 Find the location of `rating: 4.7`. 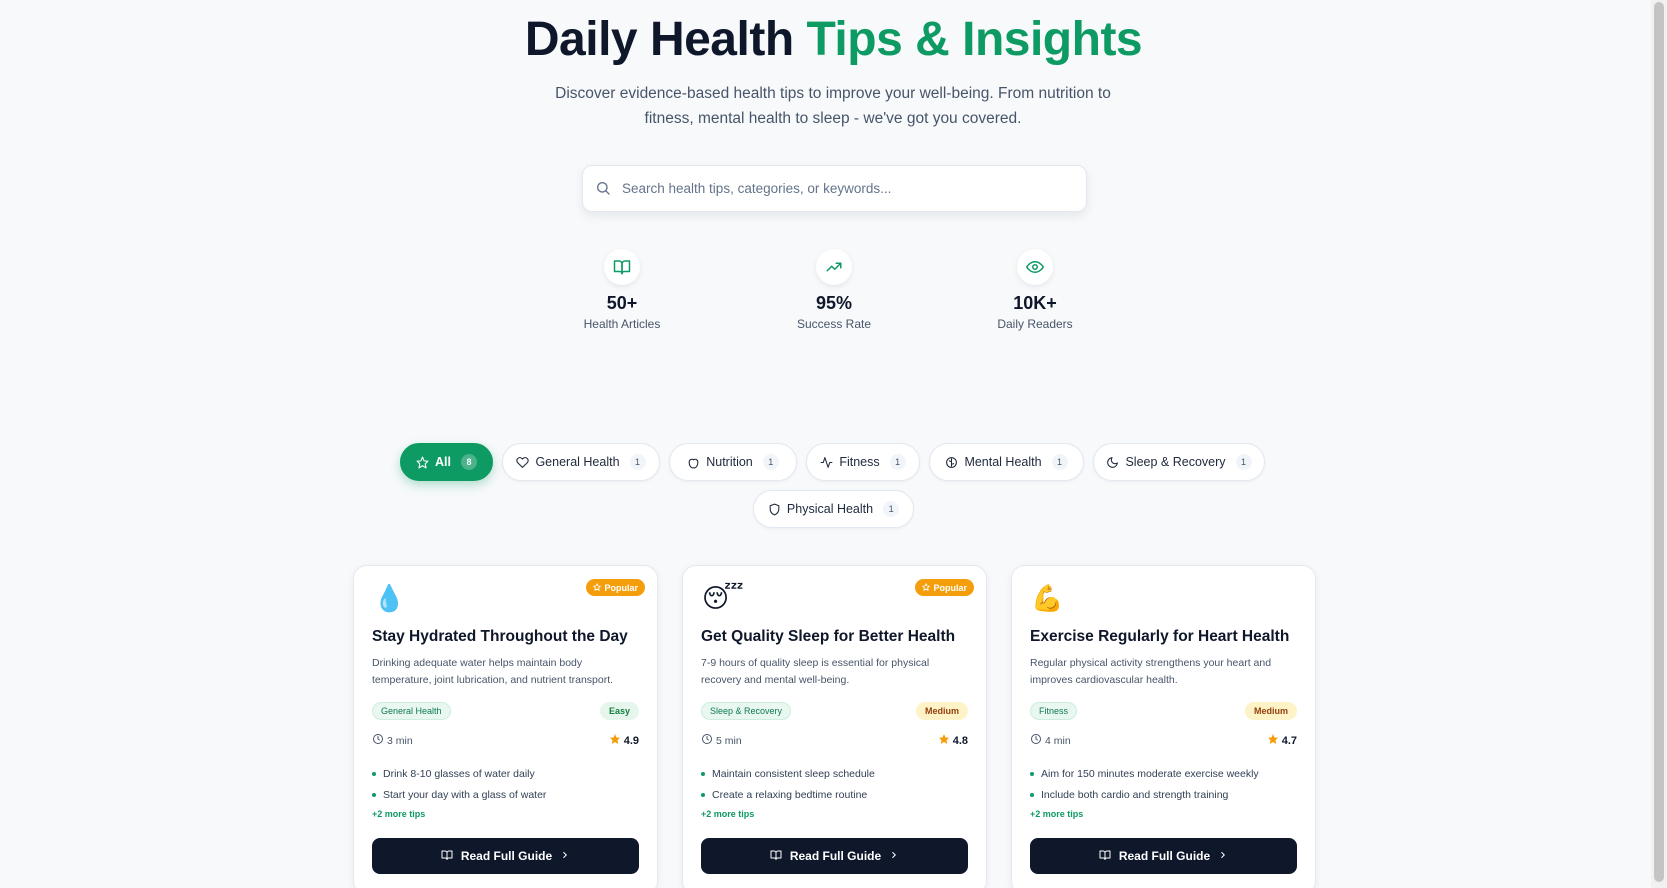

rating: 4.7 is located at coordinates (1282, 740).